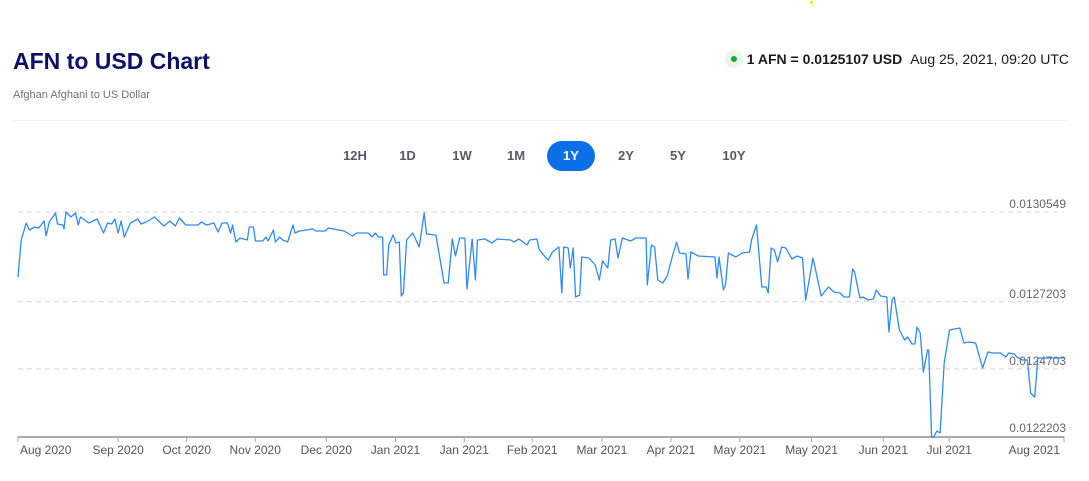  What do you see at coordinates (532, 450) in the screenshot?
I see `x-tick-label: Feb 2021` at bounding box center [532, 450].